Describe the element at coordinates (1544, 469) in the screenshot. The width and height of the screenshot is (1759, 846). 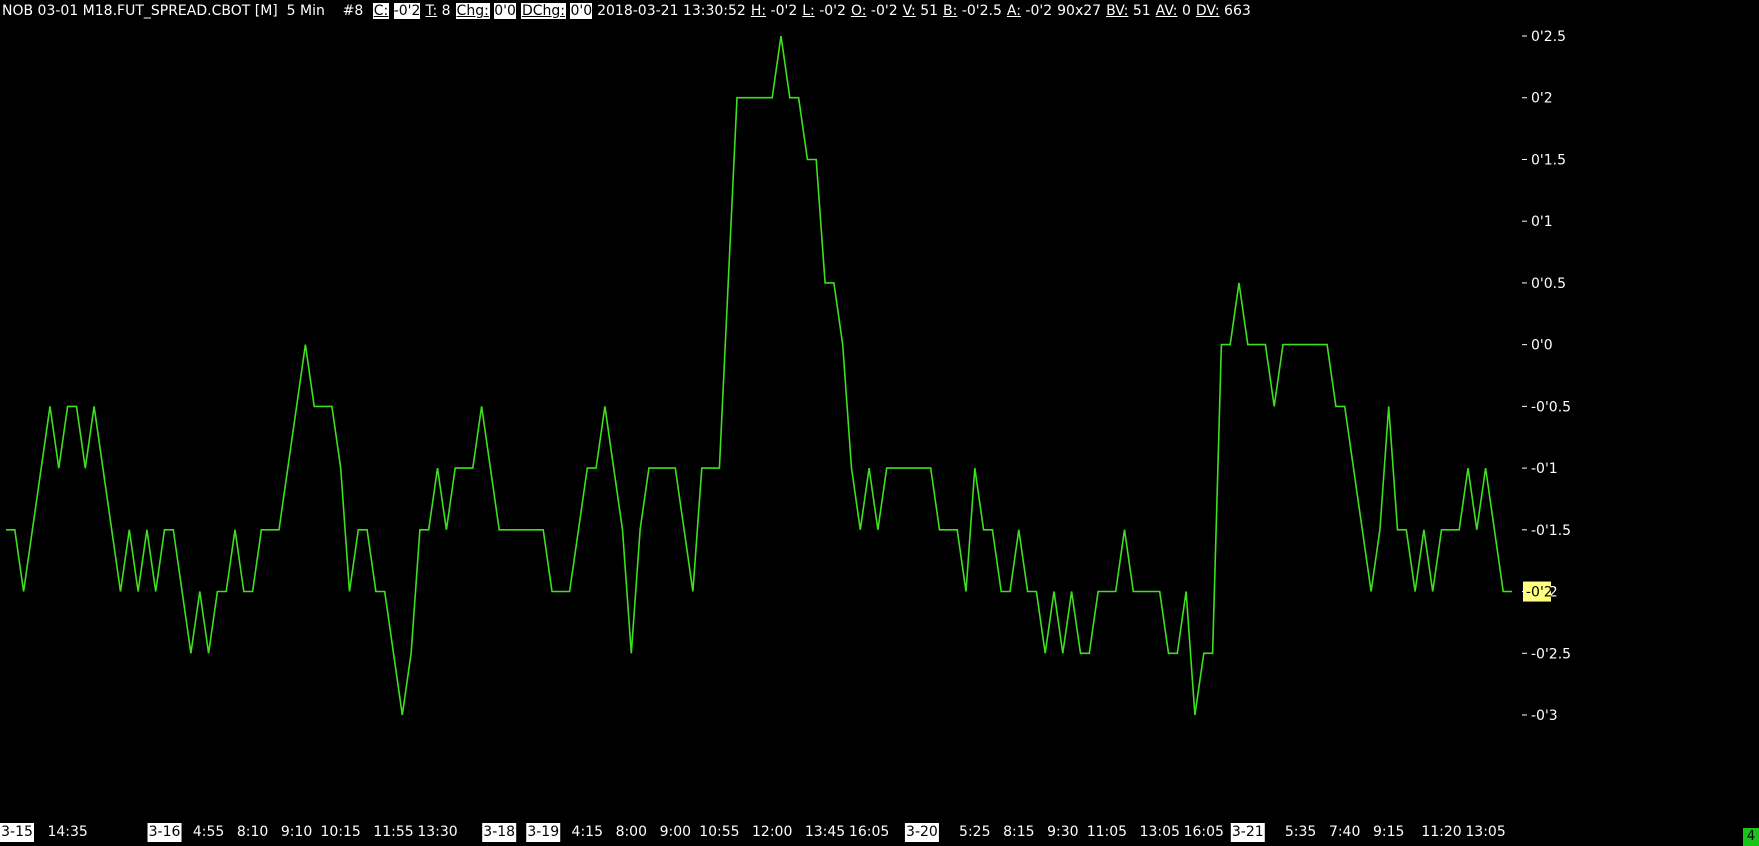
I see `y-tick-label: -0'1` at that location.